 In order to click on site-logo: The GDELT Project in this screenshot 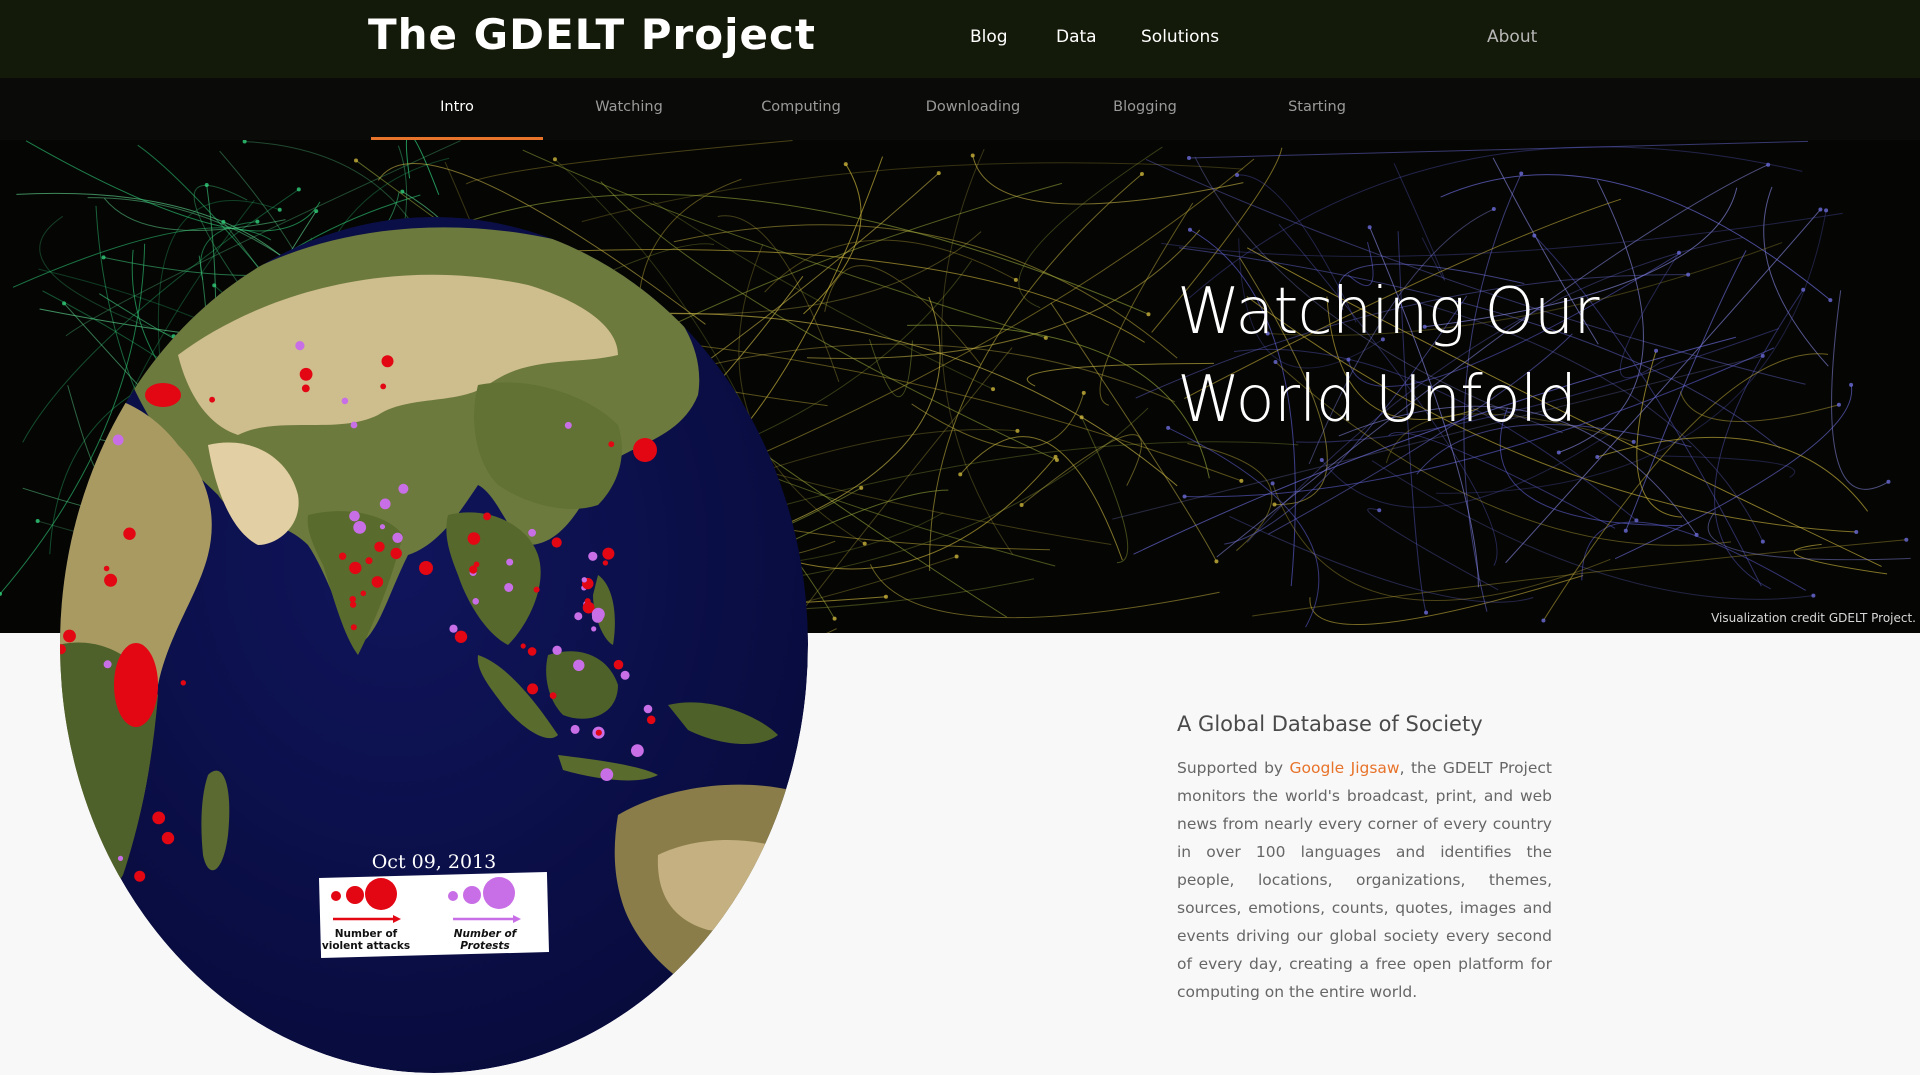, I will do `click(592, 34)`.